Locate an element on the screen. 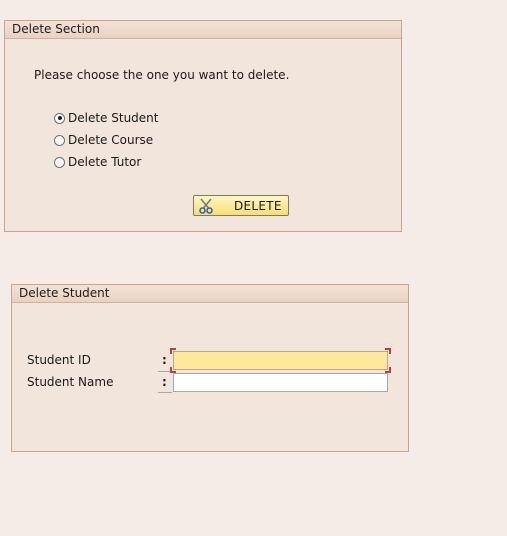  delete-button: DELETE is located at coordinates (241, 205).